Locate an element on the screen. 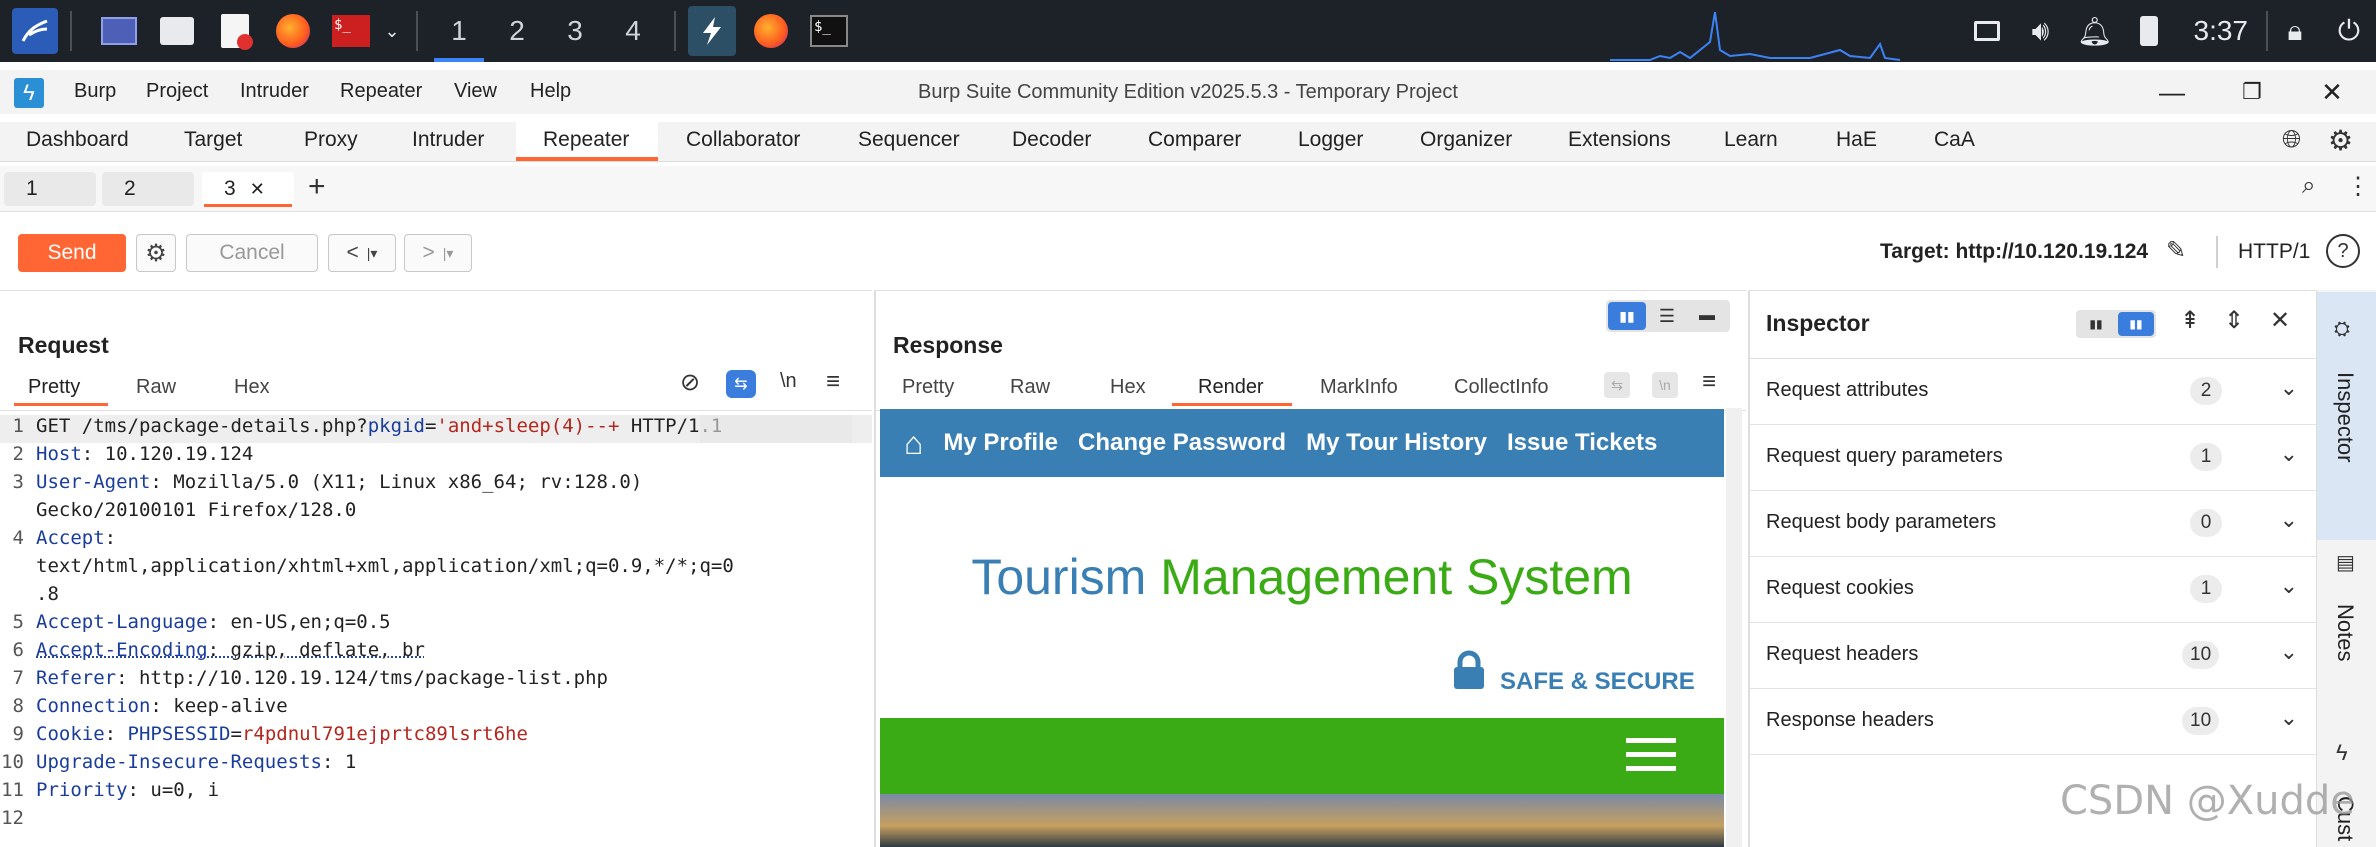 This screenshot has width=2376, height=847. request-tab-pretty: Pretty is located at coordinates (54, 387).